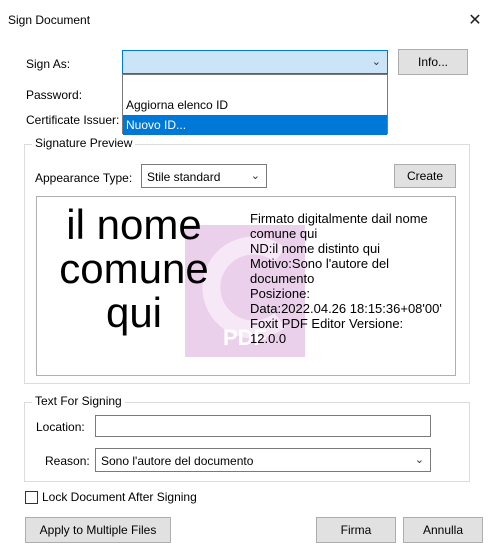 The image size is (489, 554). Describe the element at coordinates (255, 62) in the screenshot. I see `sign-as-select: ⌄` at that location.